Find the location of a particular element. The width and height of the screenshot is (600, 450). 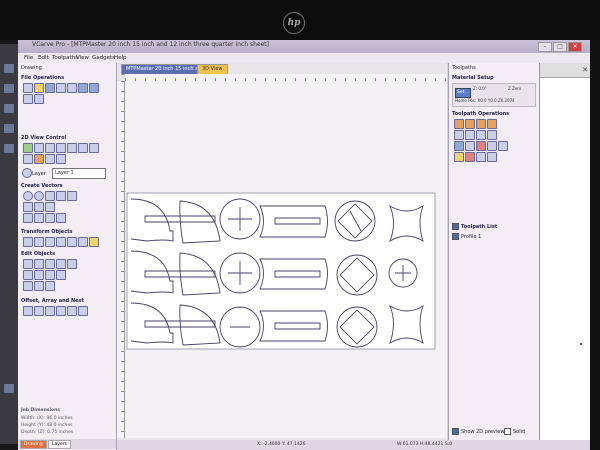

tab-layers: Layers is located at coordinates (59, 444).